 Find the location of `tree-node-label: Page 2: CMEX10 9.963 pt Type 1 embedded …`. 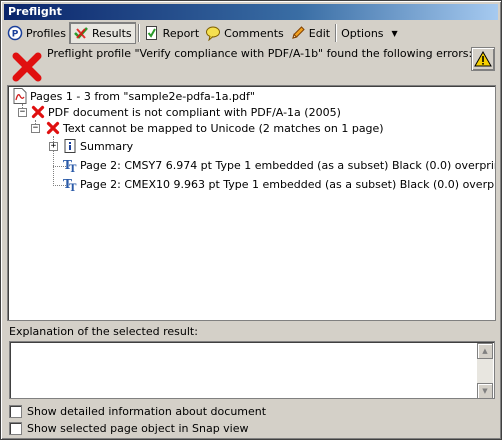

tree-node-label: Page 2: CMEX10 9.963 pt Type 1 embedded … is located at coordinates (288, 184).